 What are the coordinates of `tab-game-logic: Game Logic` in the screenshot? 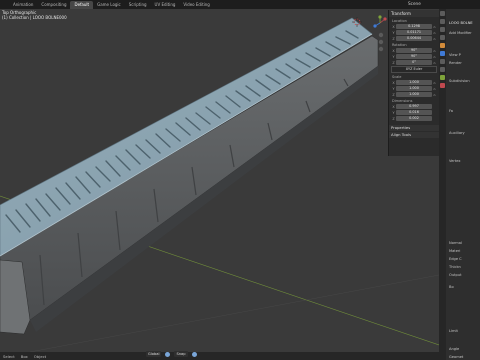 It's located at (109, 5).